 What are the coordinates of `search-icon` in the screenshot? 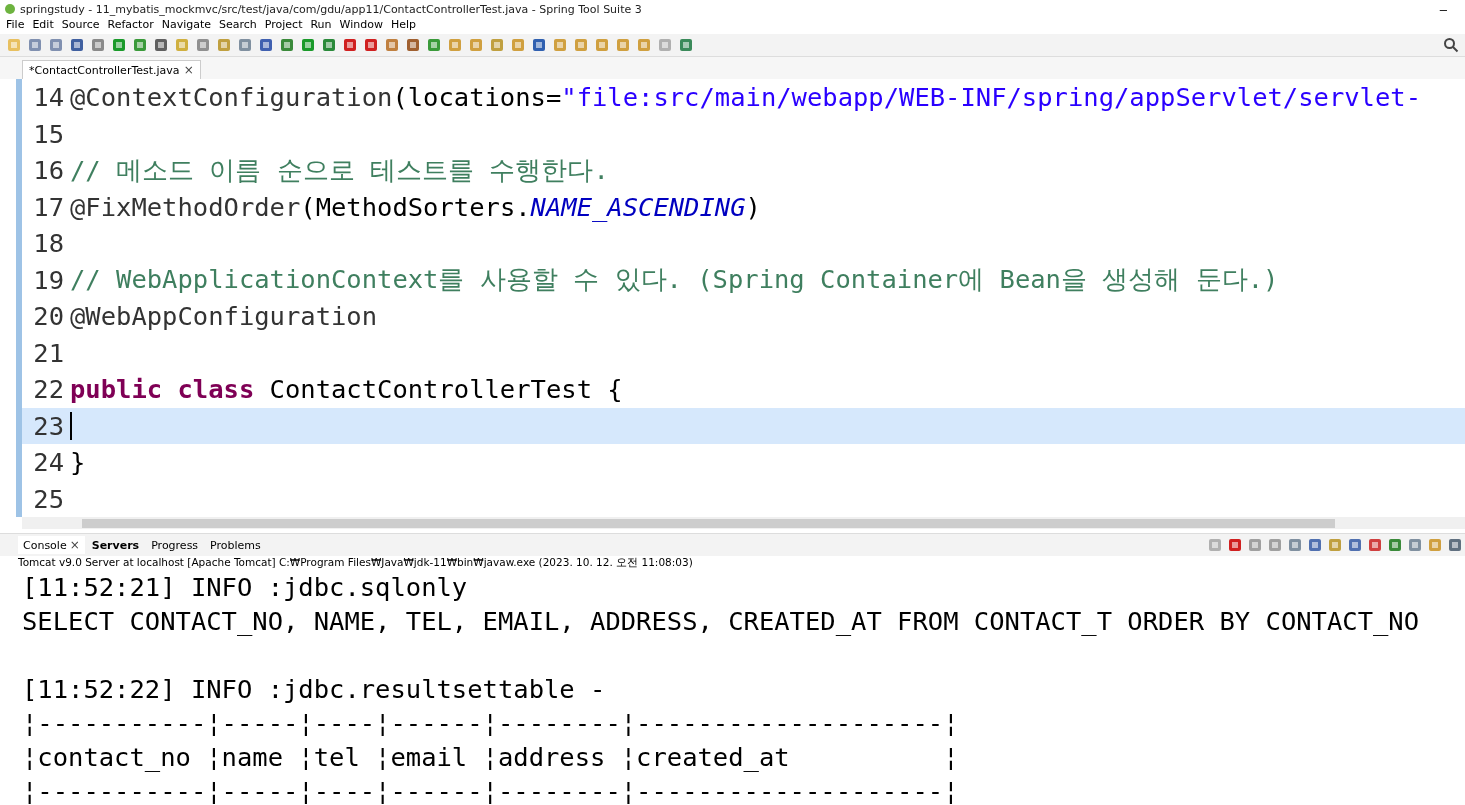 It's located at (1451, 45).